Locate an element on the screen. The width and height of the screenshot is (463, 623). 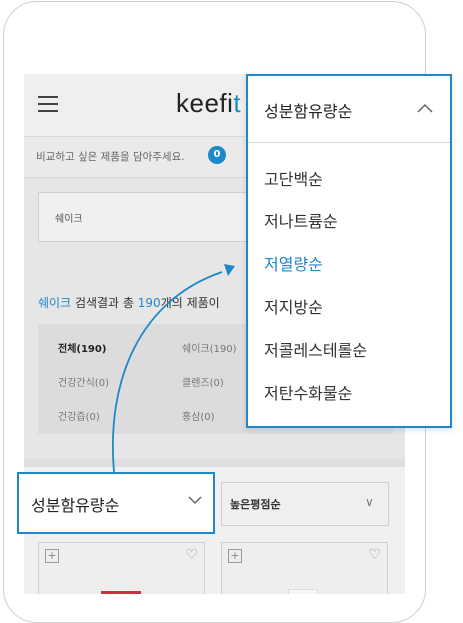
sort-dropdown-header: 성분함유량순 is located at coordinates (349, 109).